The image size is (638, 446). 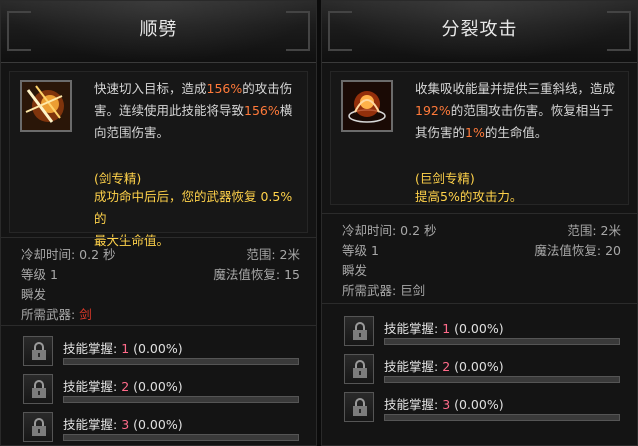 I want to click on panel-title: 顺劈, so click(x=158, y=29).